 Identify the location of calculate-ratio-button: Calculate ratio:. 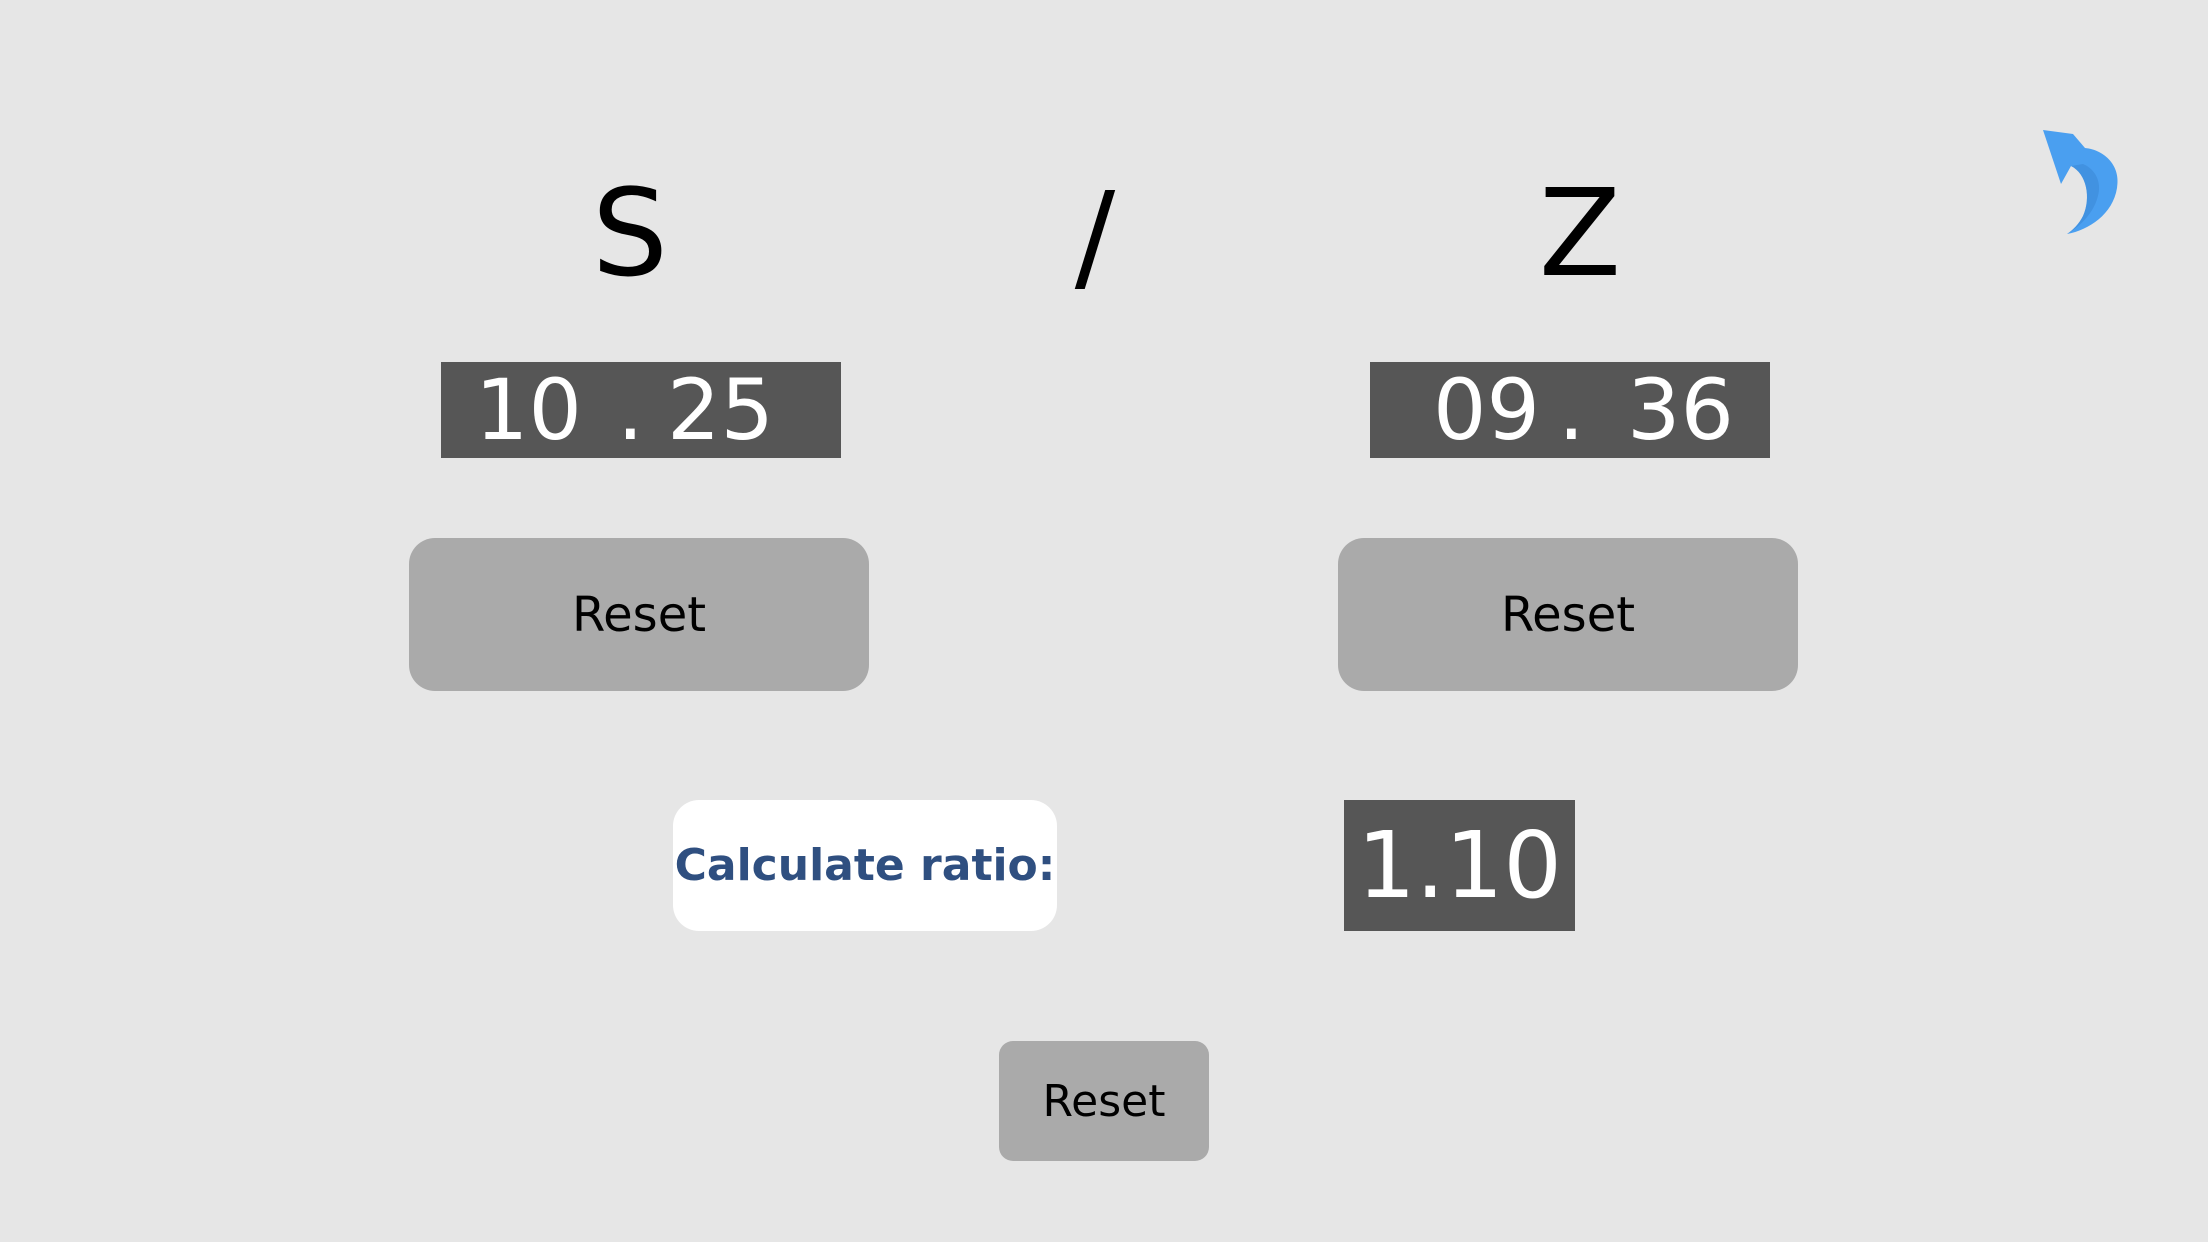
(865, 865).